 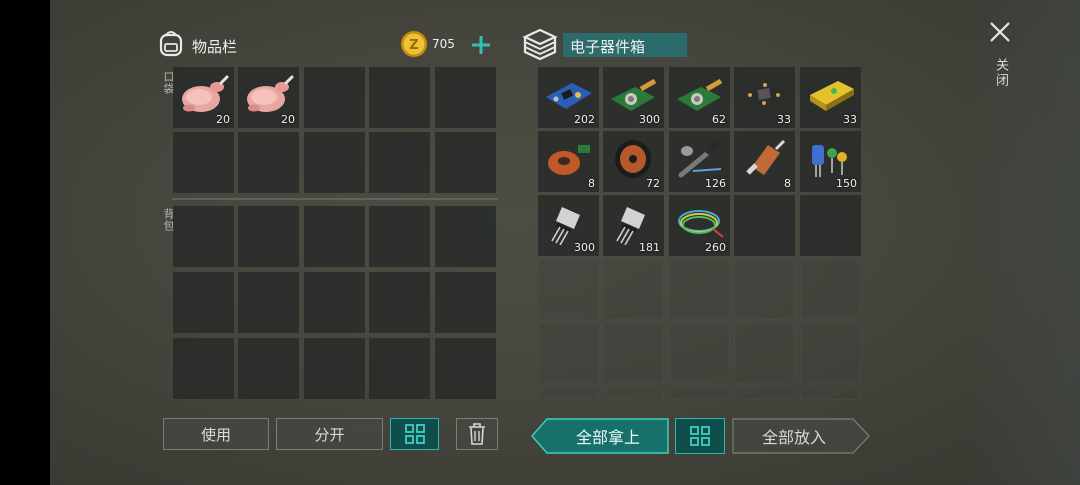 I want to click on take-all-button: 全部拿上, so click(x=608, y=436).